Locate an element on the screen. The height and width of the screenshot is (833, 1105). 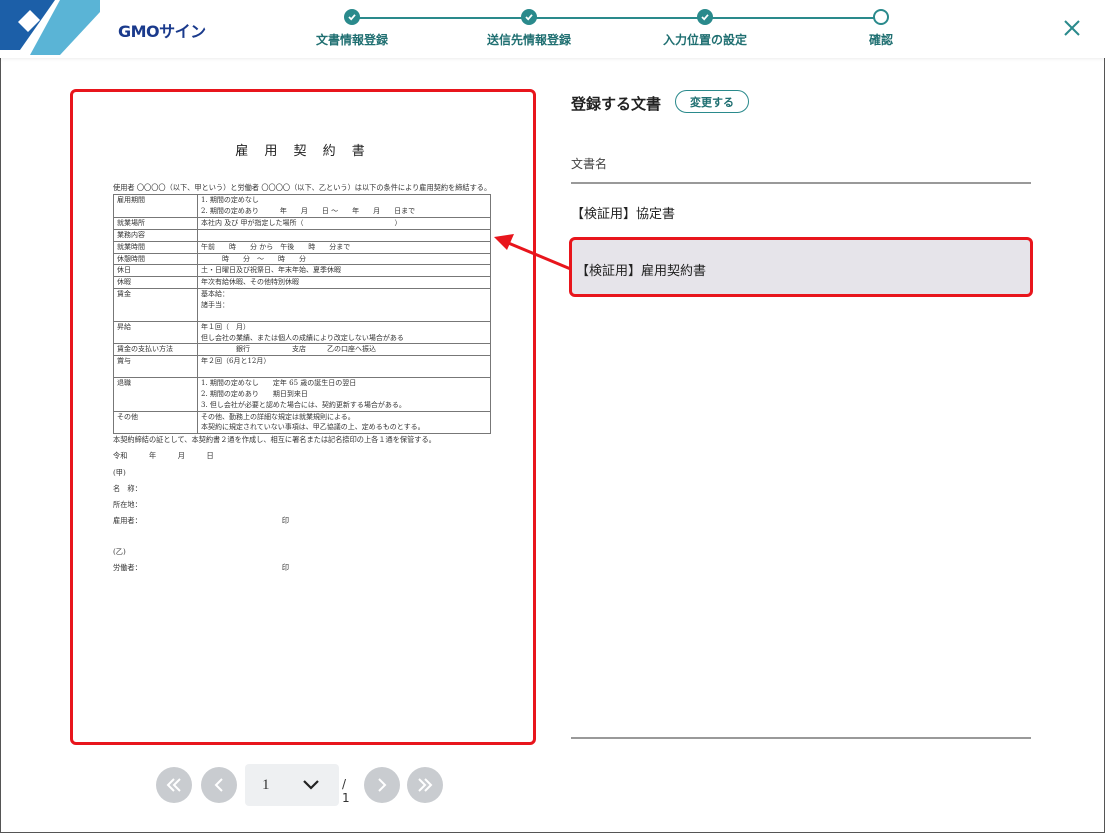
table-cell-key: 賃金の支払い方法 is located at coordinates (155, 350).